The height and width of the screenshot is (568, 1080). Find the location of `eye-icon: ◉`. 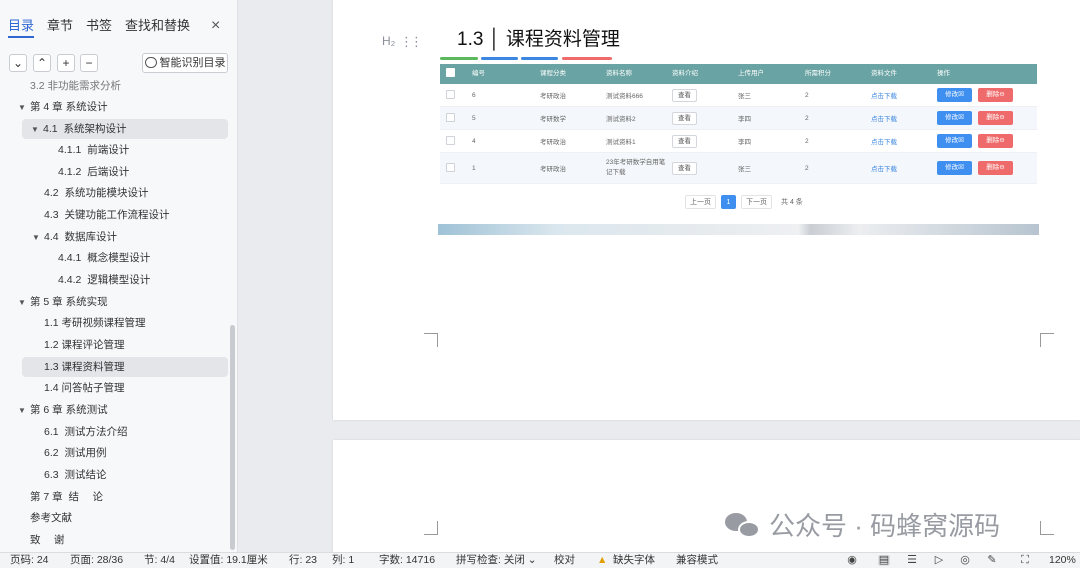

eye-icon: ◉ is located at coordinates (852, 560).